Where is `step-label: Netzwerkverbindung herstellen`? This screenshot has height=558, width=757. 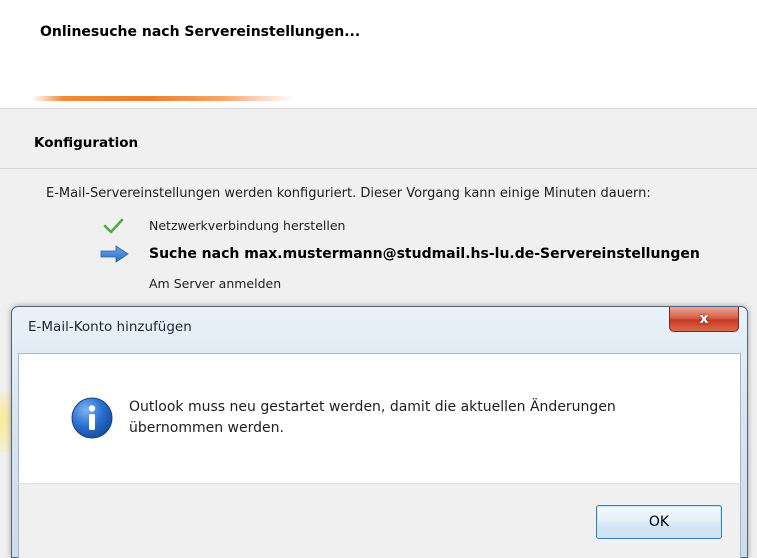 step-label: Netzwerkverbindung herstellen is located at coordinates (247, 225).